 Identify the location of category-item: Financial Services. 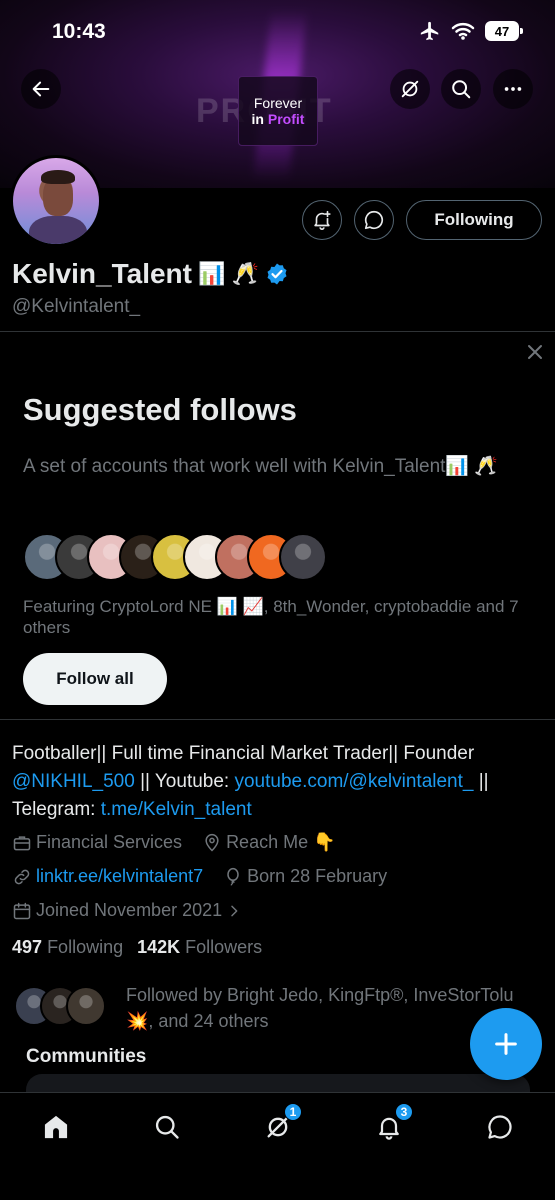
(97, 842).